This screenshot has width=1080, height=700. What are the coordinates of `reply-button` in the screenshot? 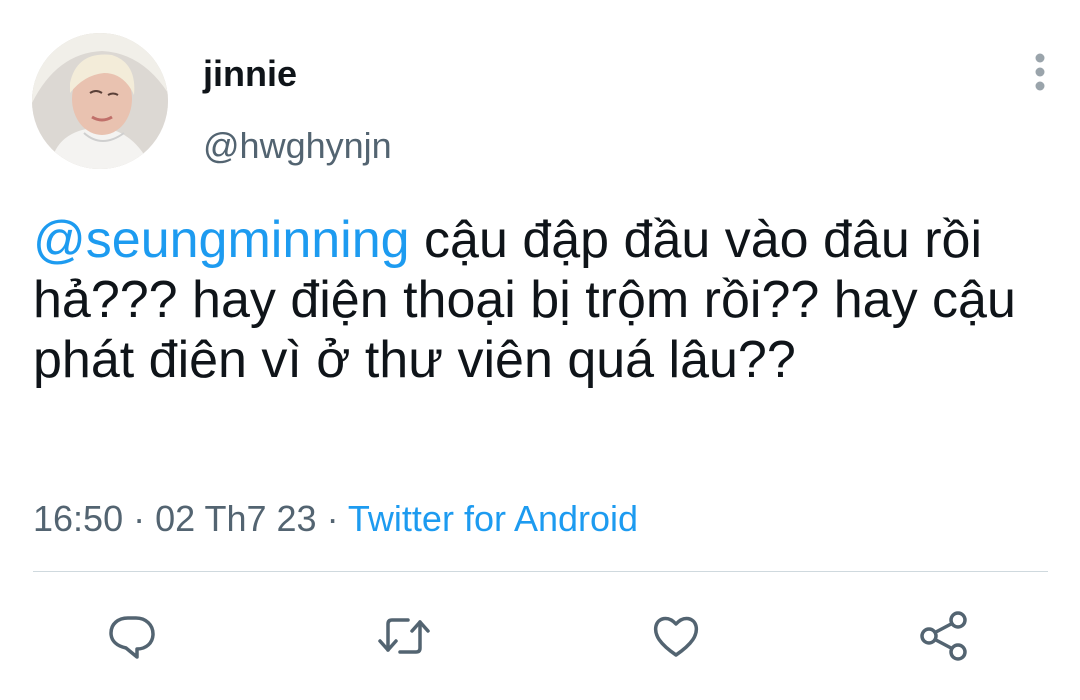 It's located at (132, 636).